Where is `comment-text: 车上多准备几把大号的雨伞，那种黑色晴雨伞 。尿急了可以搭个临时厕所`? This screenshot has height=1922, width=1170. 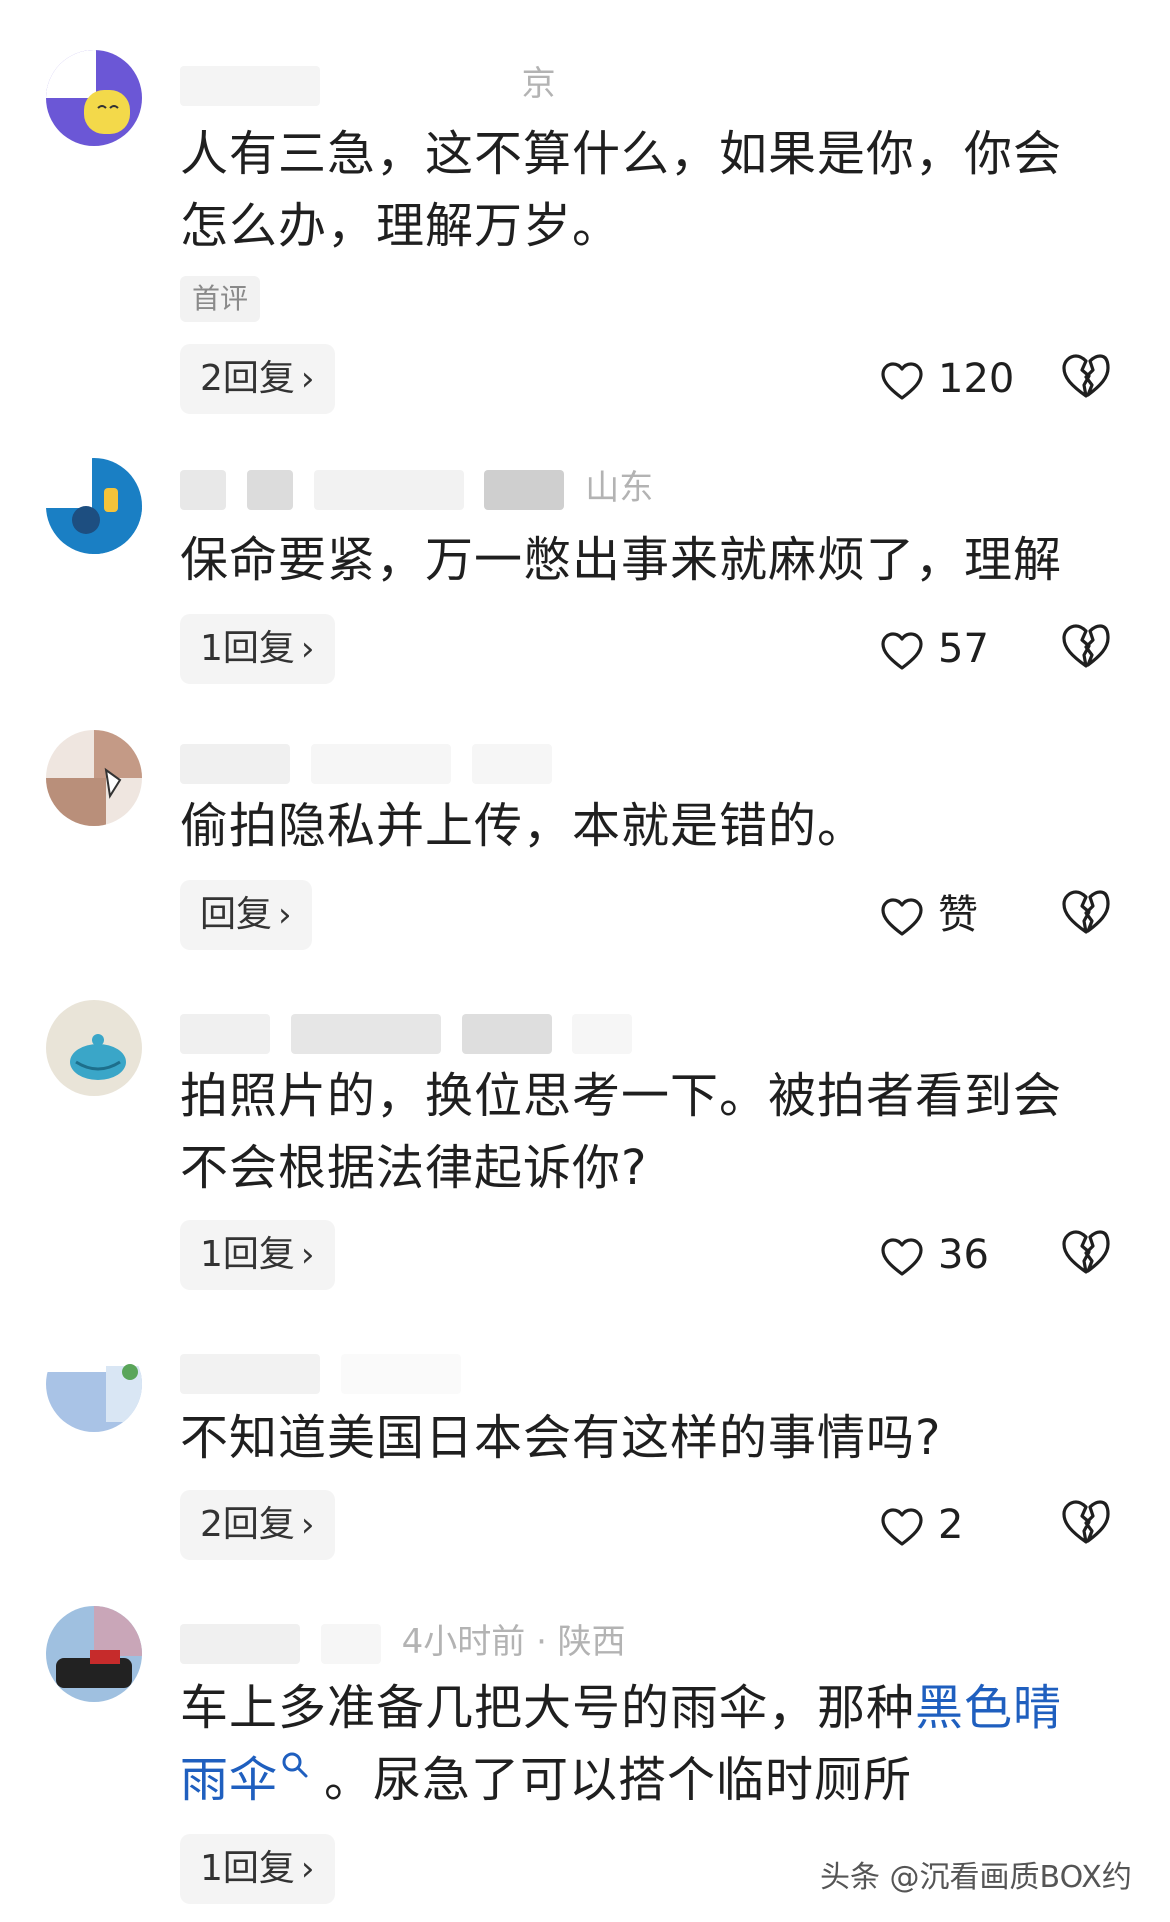
comment-text: 车上多准备几把大号的雨伞，那种黑色晴雨伞 。尿急了可以搭个临时厕所 is located at coordinates (645, 1744).